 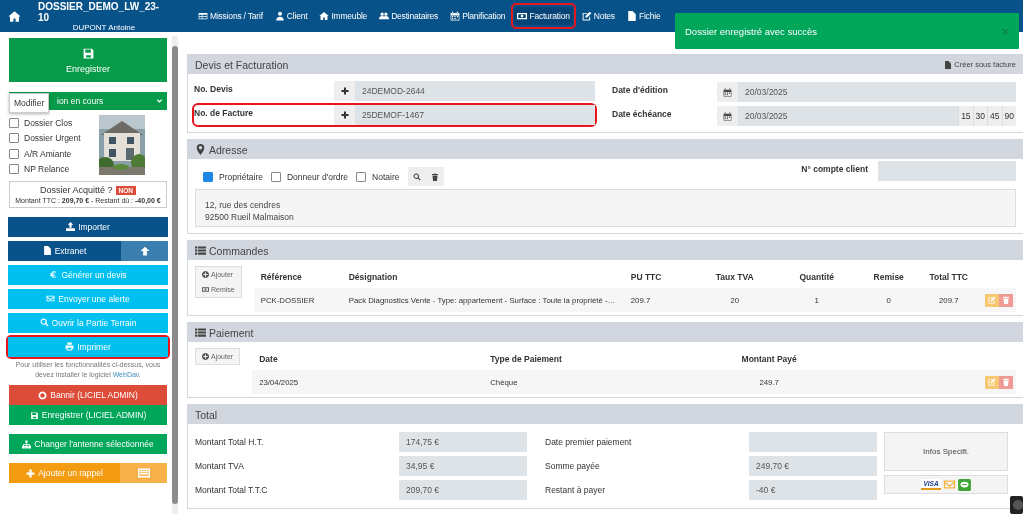 What do you see at coordinates (478, 16) in the screenshot?
I see `nav-tab: Planification` at bounding box center [478, 16].